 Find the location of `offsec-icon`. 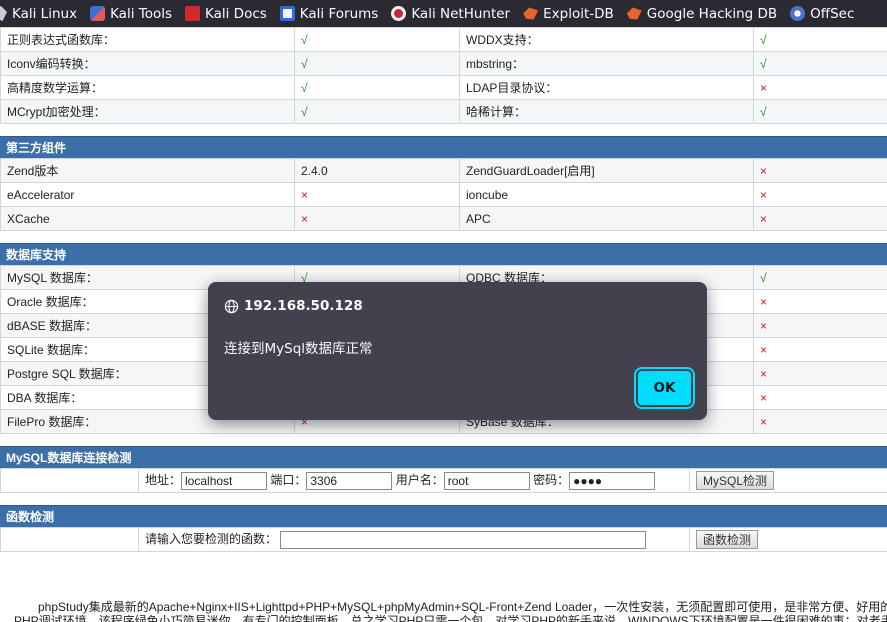

offsec-icon is located at coordinates (798, 13).